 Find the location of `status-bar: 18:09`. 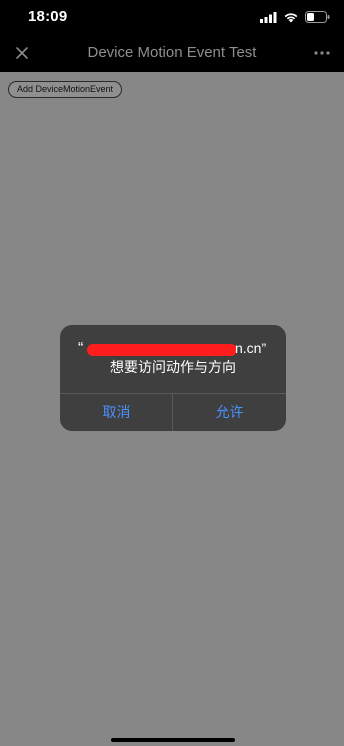

status-bar: 18:09 is located at coordinates (172, 17).